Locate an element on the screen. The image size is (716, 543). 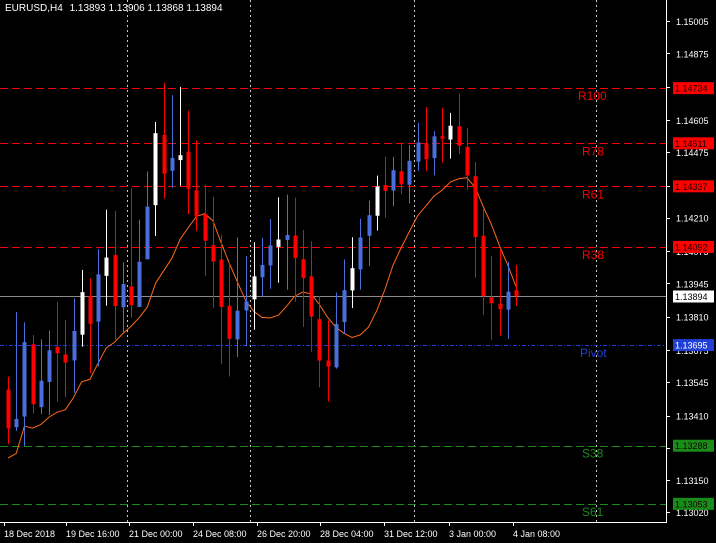
price-tick-label: 1.14875 is located at coordinates (692, 54).